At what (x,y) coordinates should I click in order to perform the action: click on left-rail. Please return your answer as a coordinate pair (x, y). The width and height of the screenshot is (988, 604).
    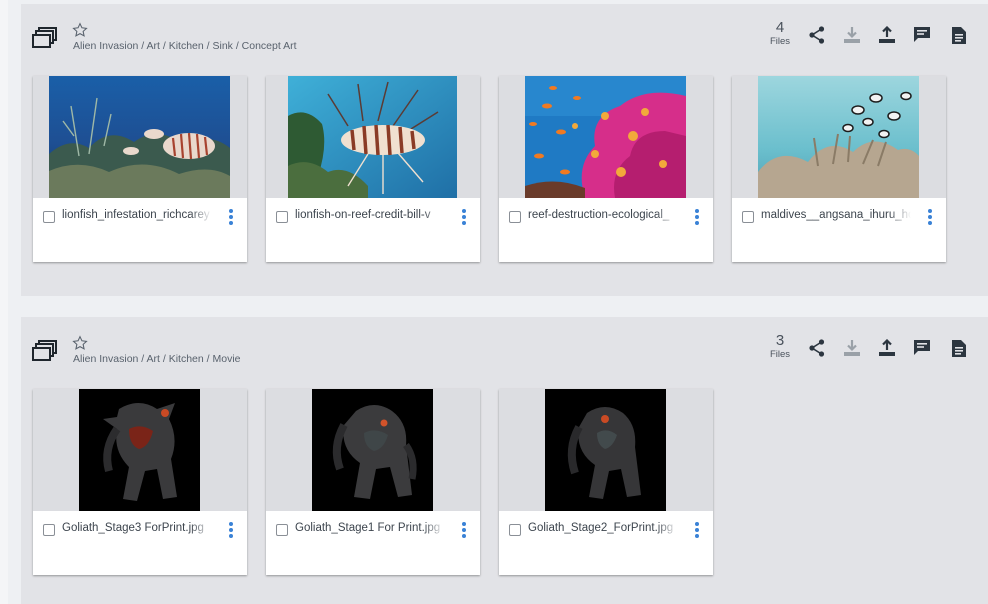
    Looking at the image, I should click on (4, 302).